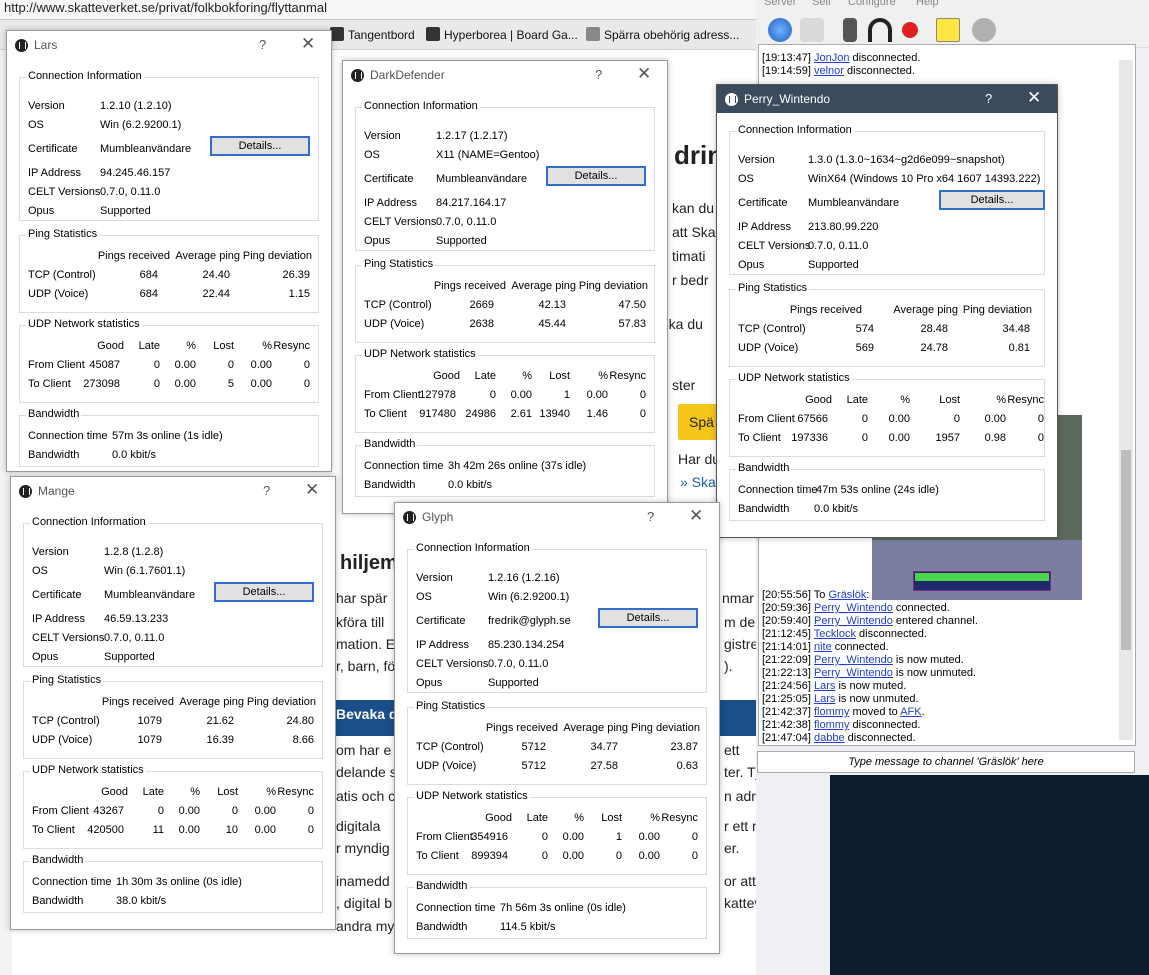 The width and height of the screenshot is (1149, 975). Describe the element at coordinates (872, 4) in the screenshot. I see `menu-configure: Configure` at that location.